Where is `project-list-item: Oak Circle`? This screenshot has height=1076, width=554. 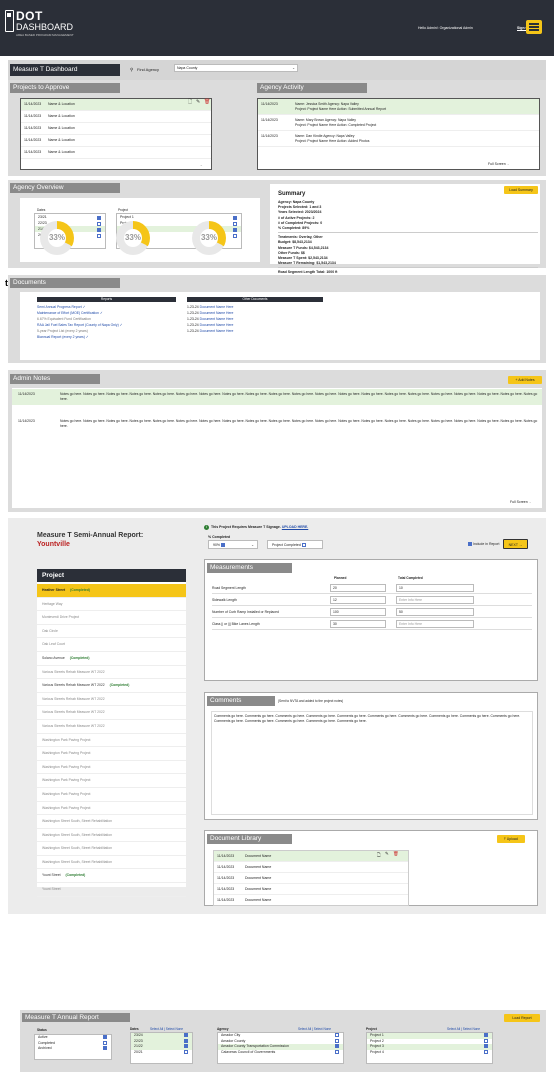 project-list-item: Oak Circle is located at coordinates (111, 632).